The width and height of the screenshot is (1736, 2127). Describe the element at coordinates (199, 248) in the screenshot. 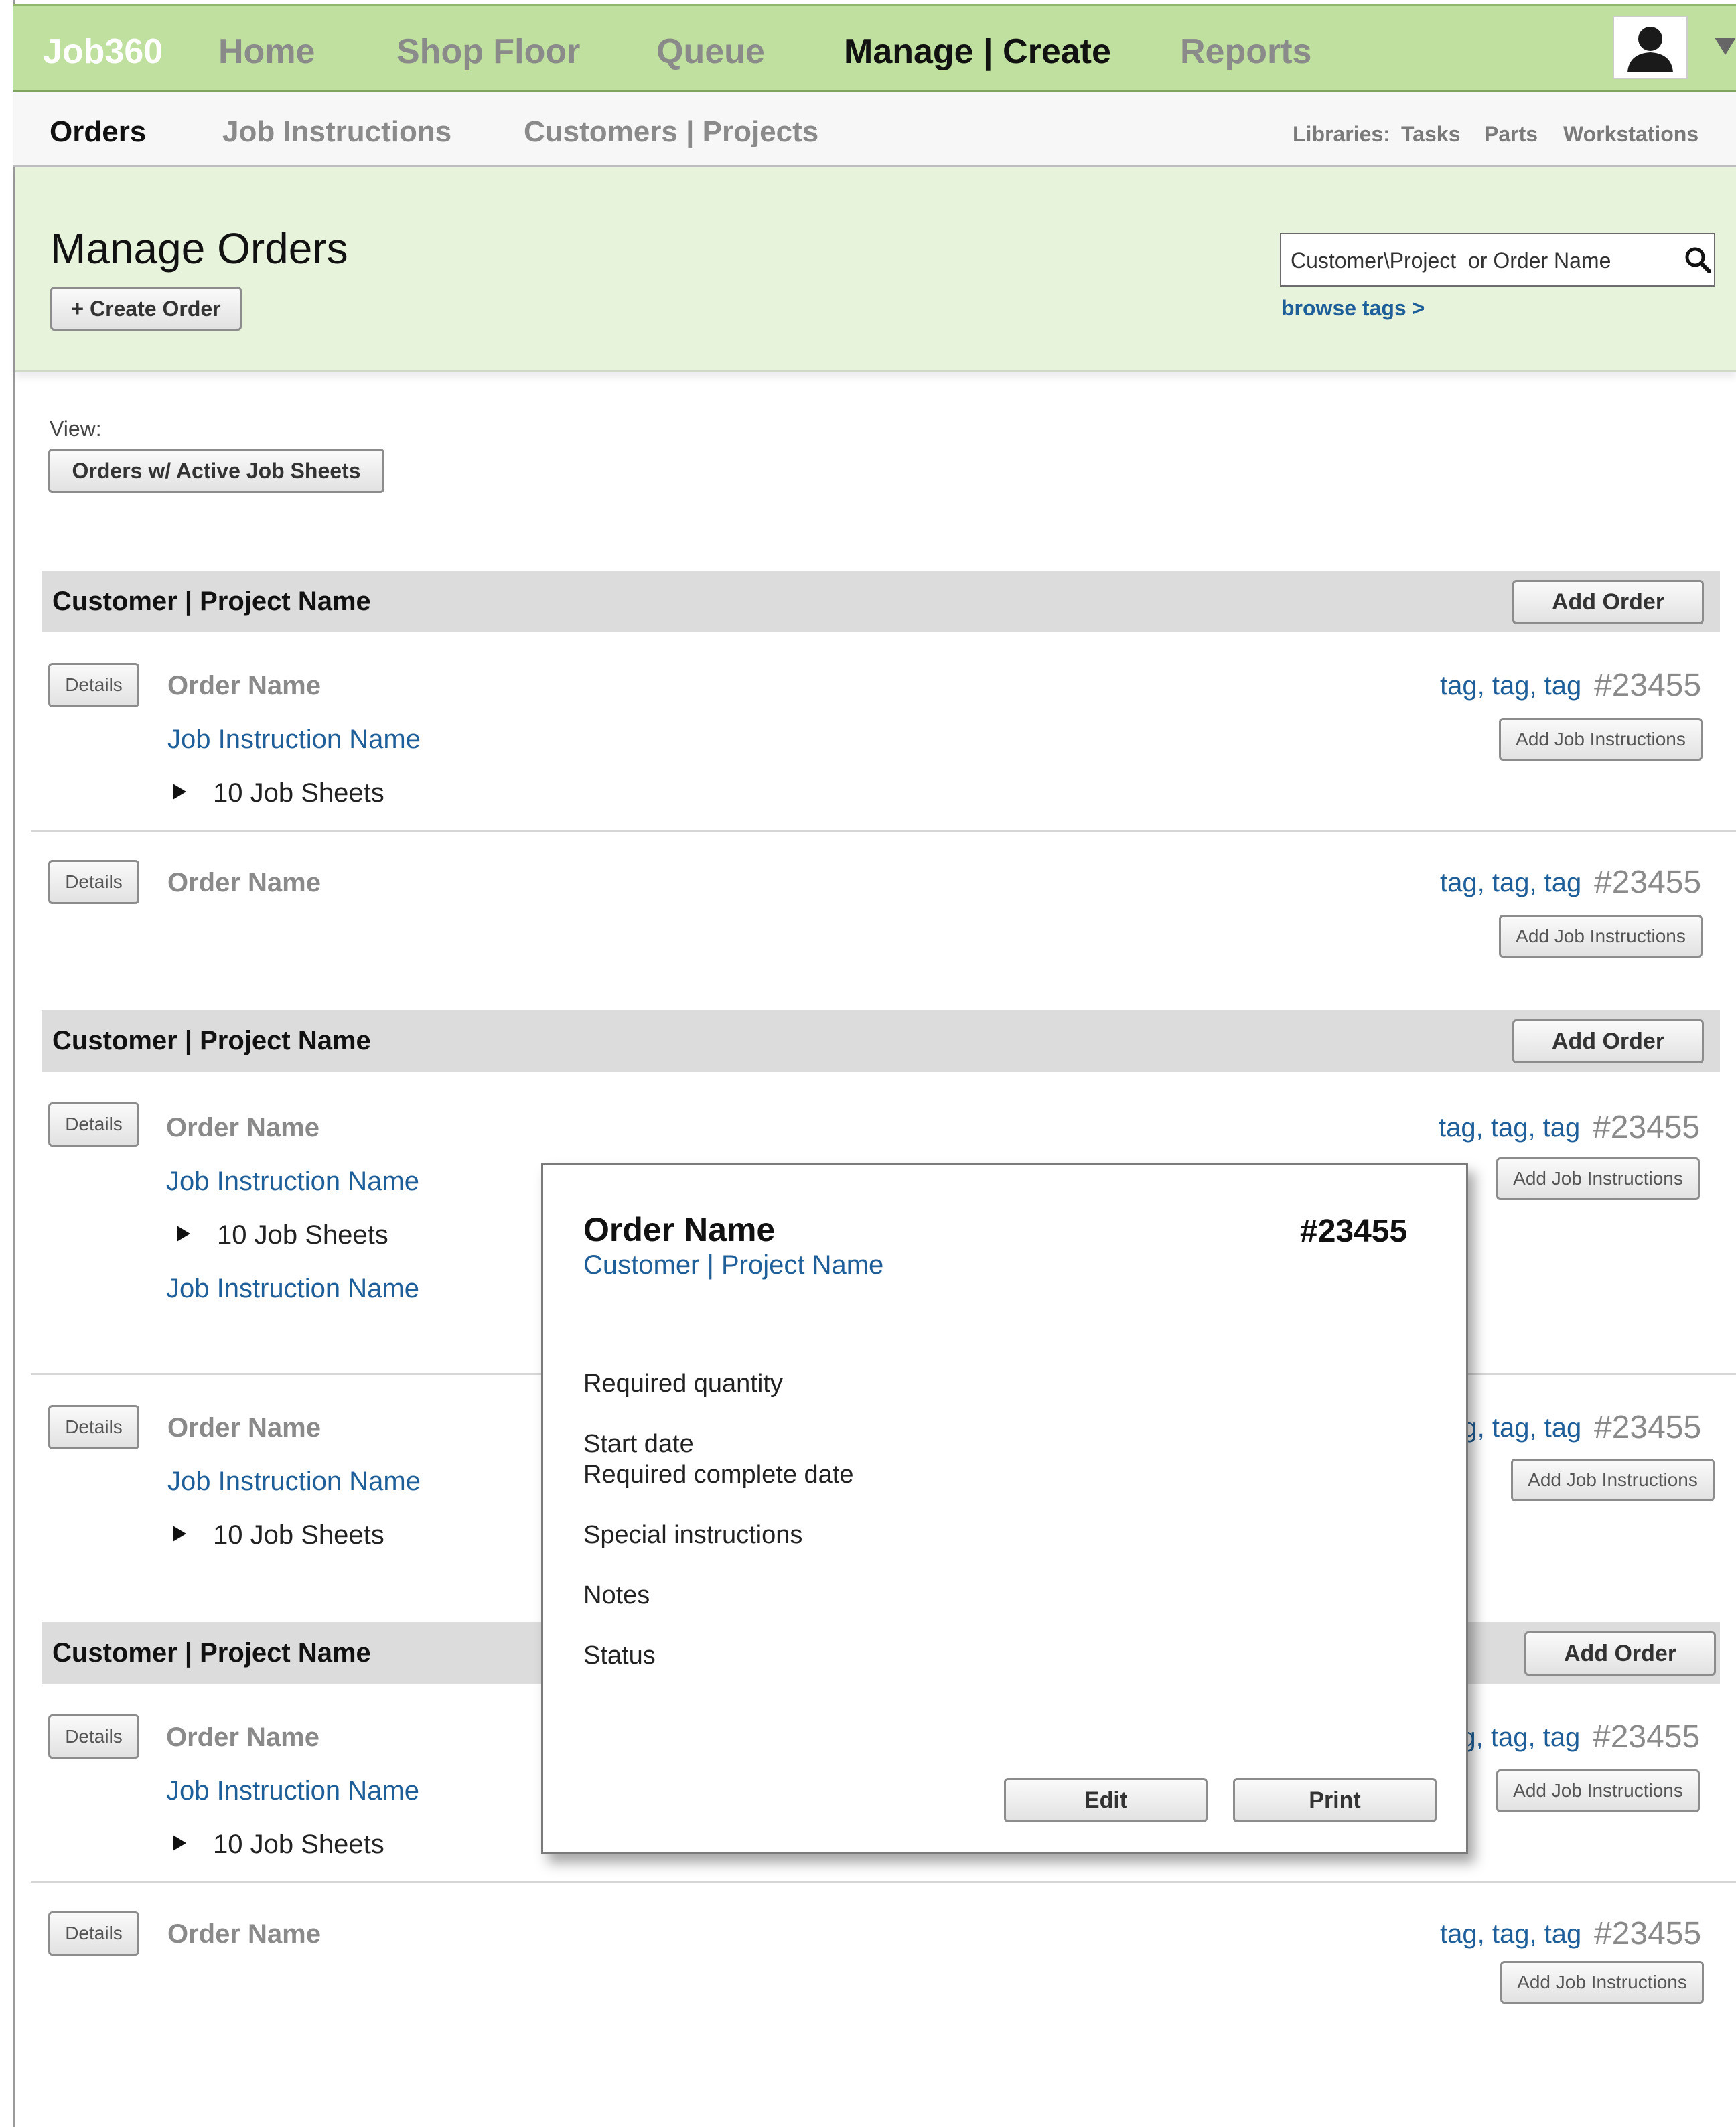

I see `page-title: Manage Orders` at that location.